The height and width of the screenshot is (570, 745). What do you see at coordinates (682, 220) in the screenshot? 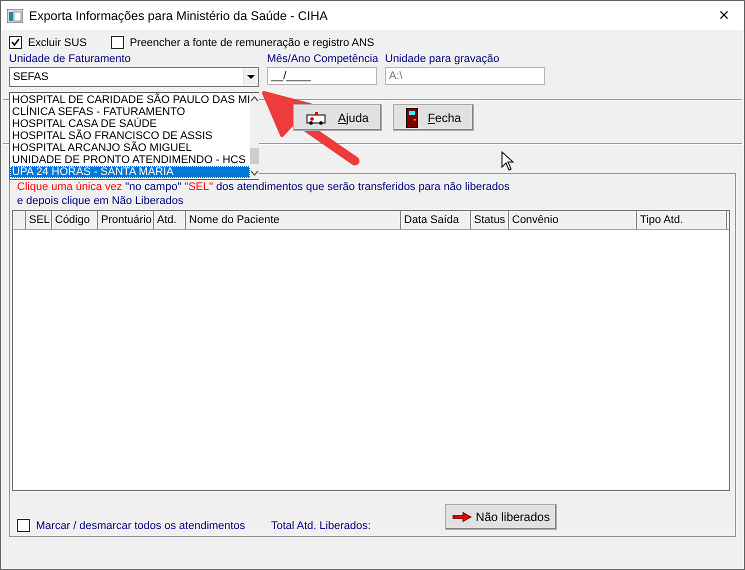
I see `column-header: Tipo Atd.` at bounding box center [682, 220].